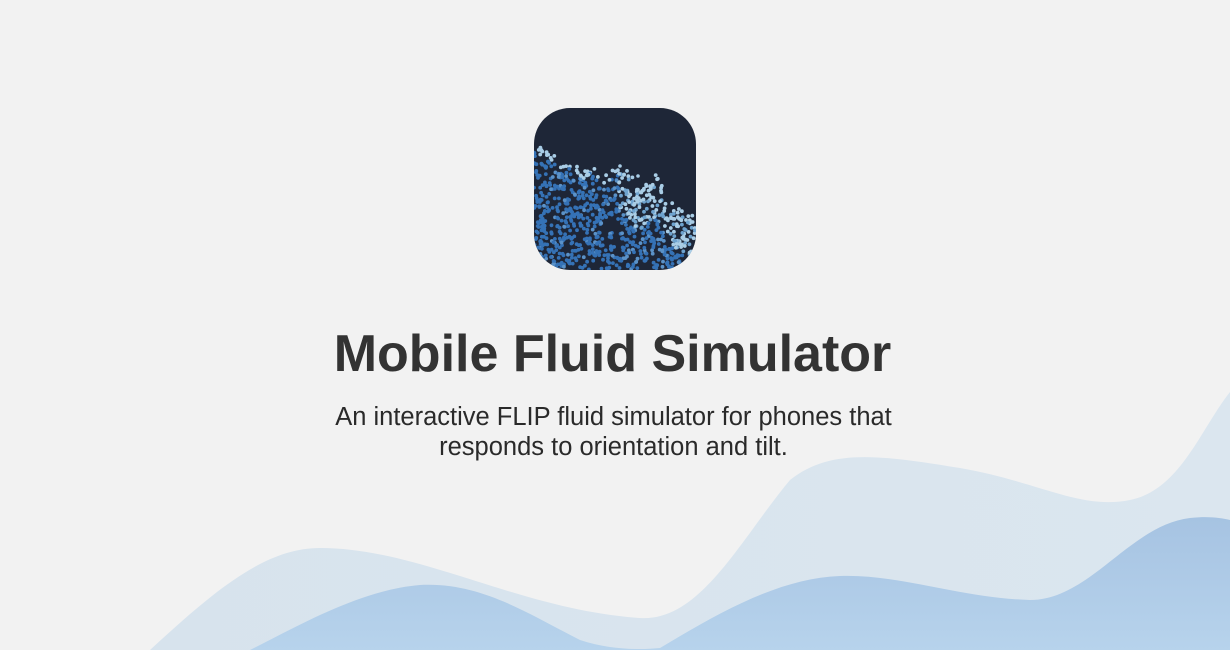  Describe the element at coordinates (612, 354) in the screenshot. I see `page-title: Mobile Fluid Simulator` at that location.